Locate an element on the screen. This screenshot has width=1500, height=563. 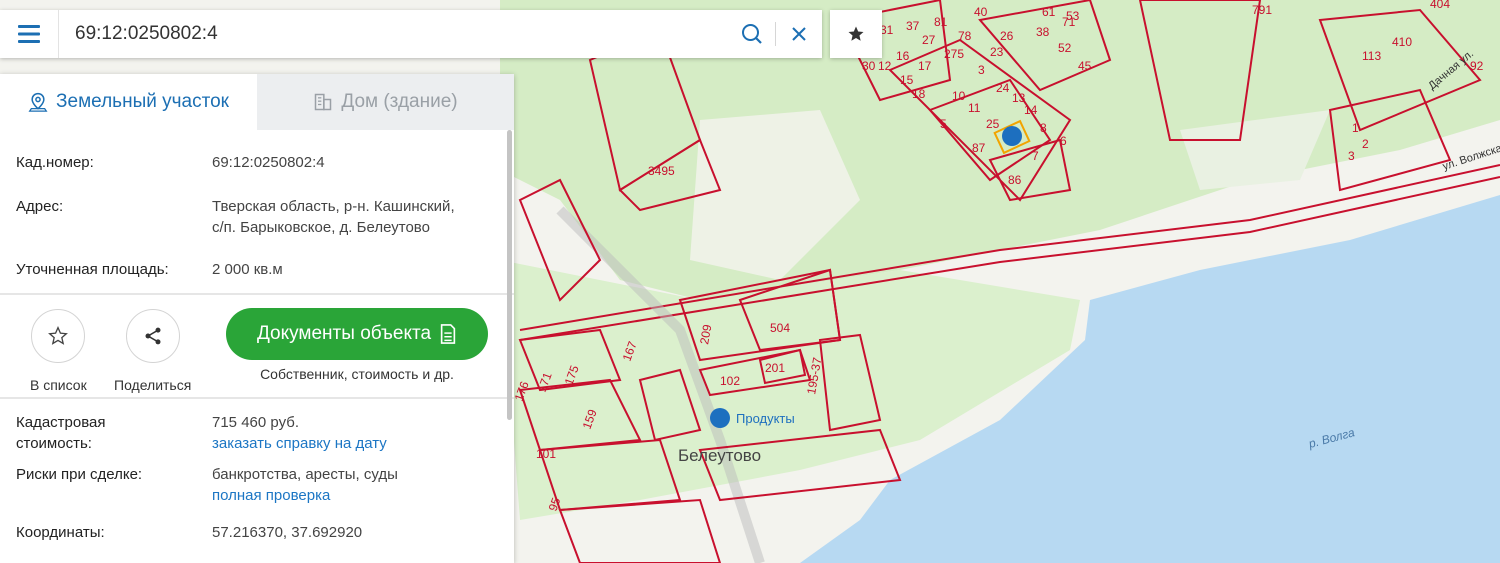
cadastral-cost-label-line-2: стоимость: is located at coordinates (54, 443).